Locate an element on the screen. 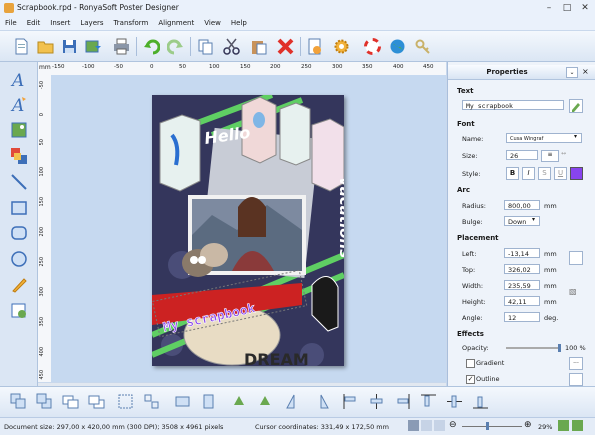 This screenshot has width=595, height=435. delete-icon is located at coordinates (285, 46).